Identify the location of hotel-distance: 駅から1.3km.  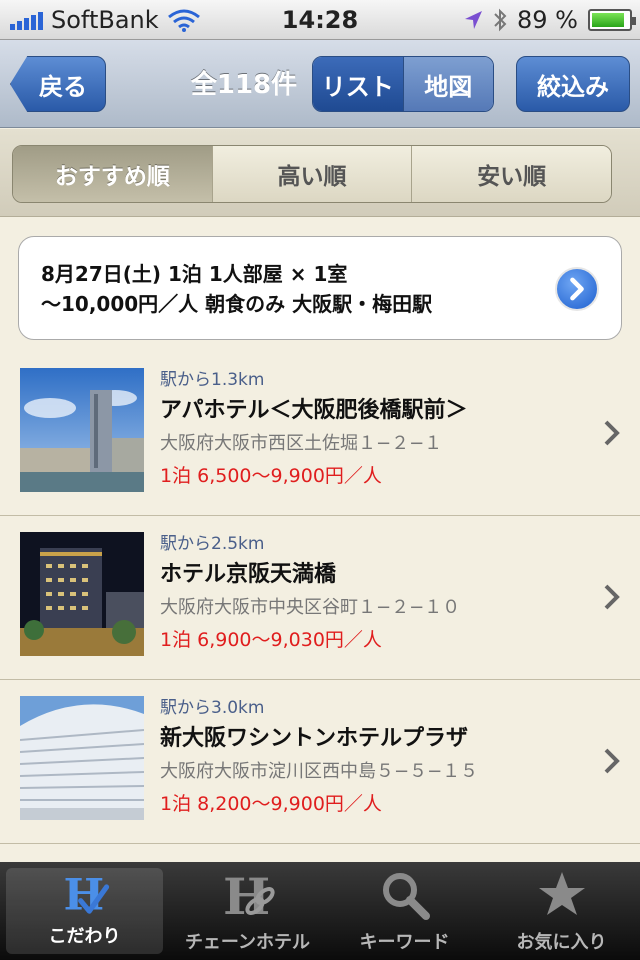
(212, 380).